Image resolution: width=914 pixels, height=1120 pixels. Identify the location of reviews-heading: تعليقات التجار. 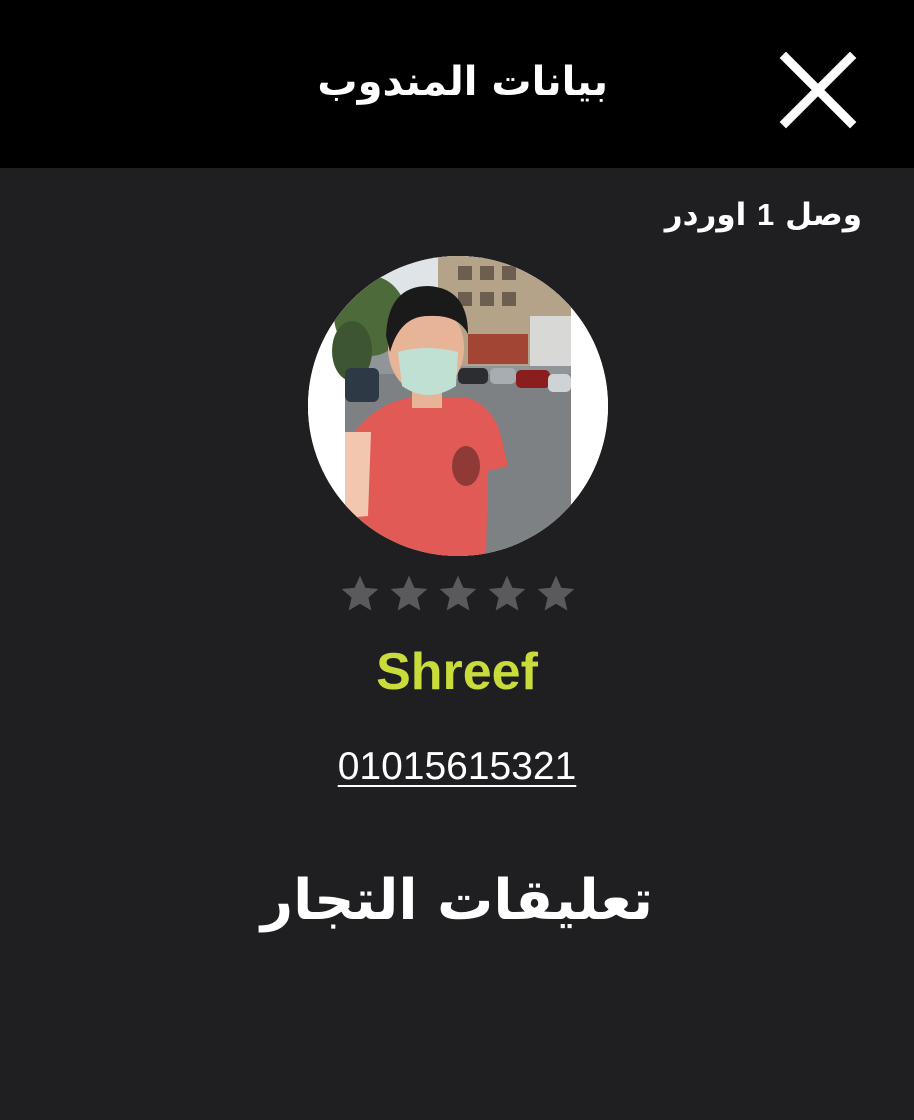
(457, 900).